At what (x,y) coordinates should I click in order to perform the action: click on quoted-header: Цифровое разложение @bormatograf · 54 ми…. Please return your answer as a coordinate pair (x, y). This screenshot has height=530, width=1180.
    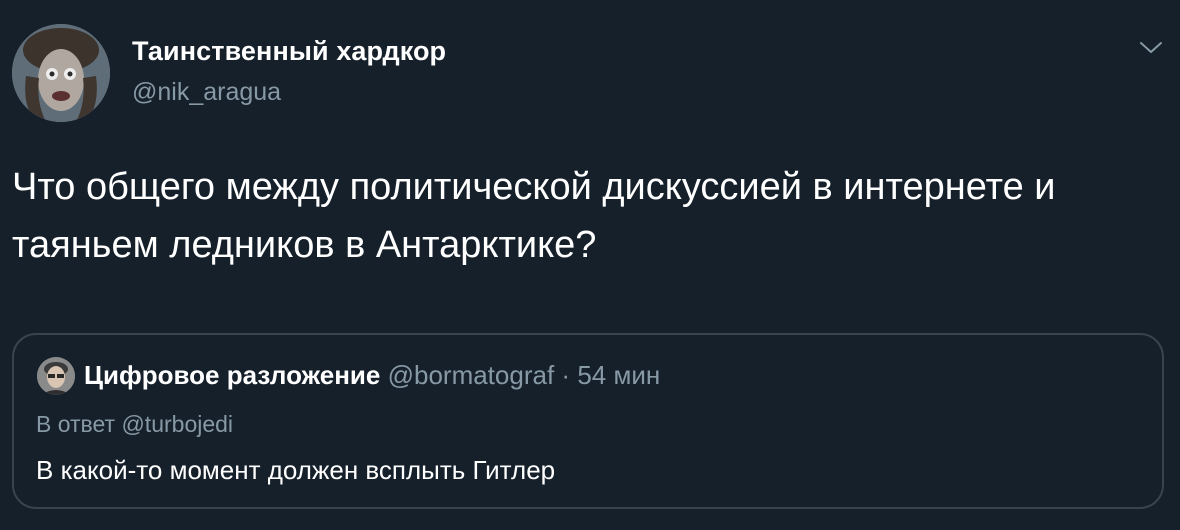
    Looking at the image, I should click on (372, 375).